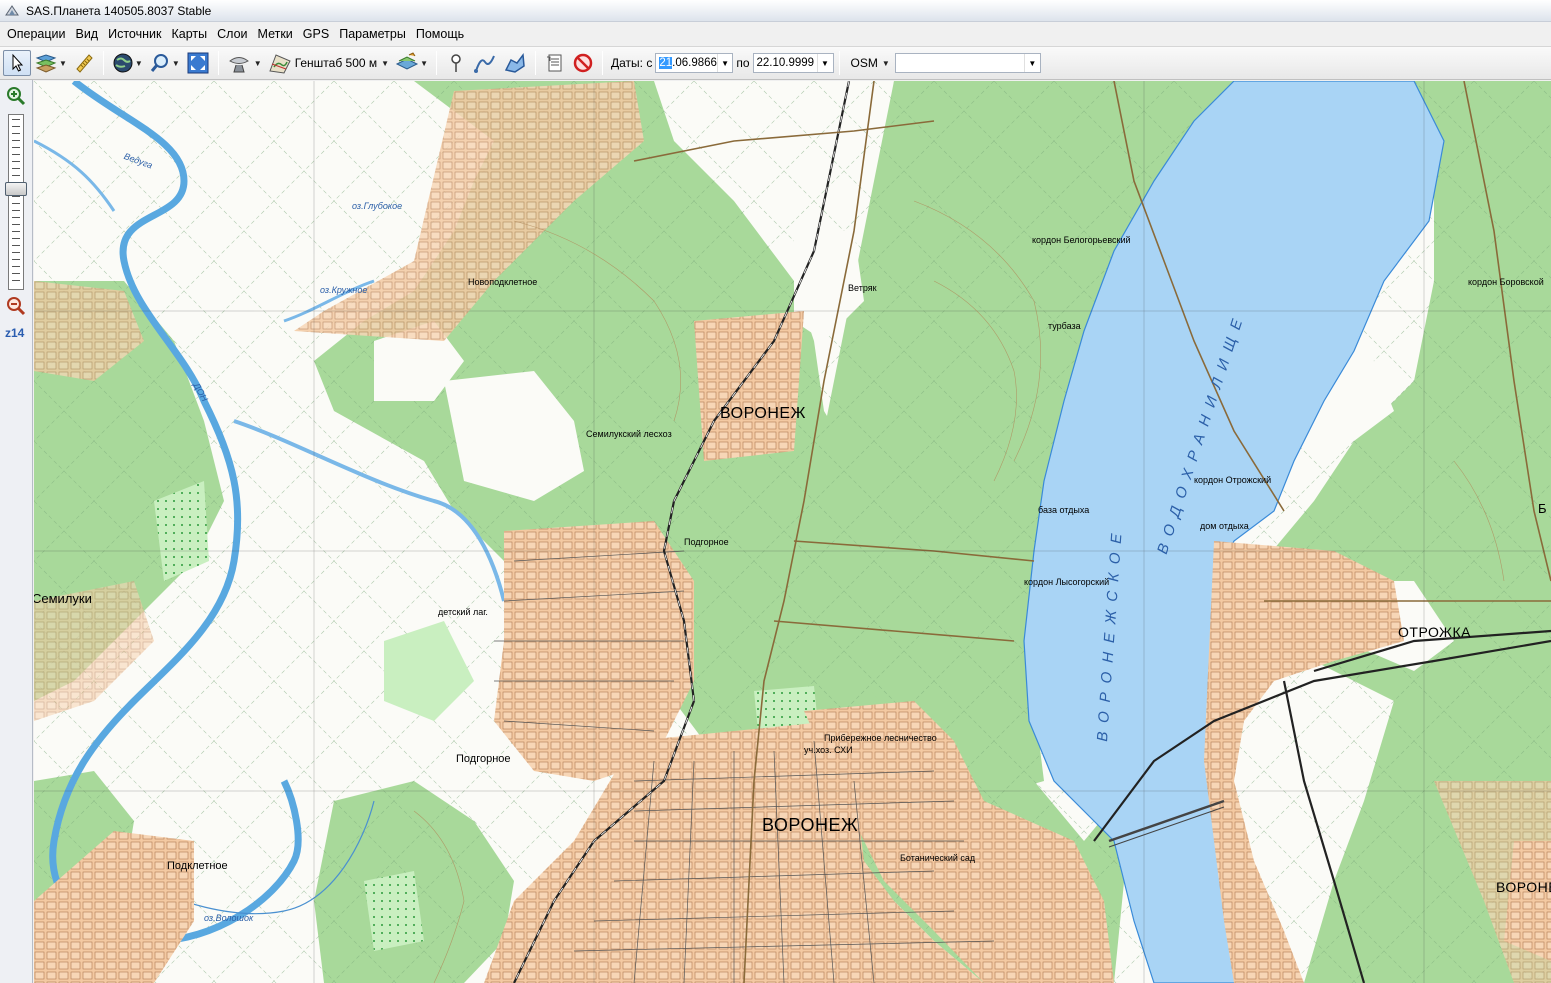 This screenshot has width=1551, height=983. Describe the element at coordinates (1081, 240) in the screenshot. I see `label-kordon-belogorievsky: кордон Белогорьевский` at that location.